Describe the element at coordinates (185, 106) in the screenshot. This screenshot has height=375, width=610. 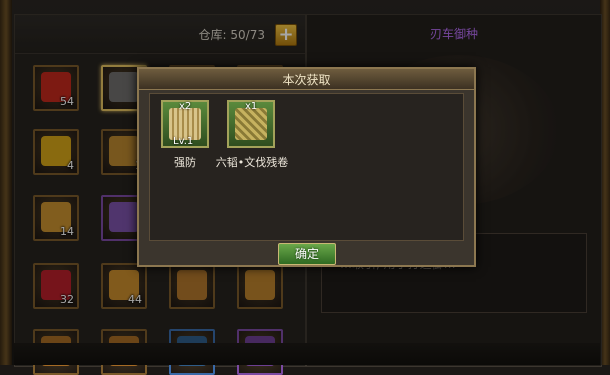
I see `reward-quantity: x2` at that location.